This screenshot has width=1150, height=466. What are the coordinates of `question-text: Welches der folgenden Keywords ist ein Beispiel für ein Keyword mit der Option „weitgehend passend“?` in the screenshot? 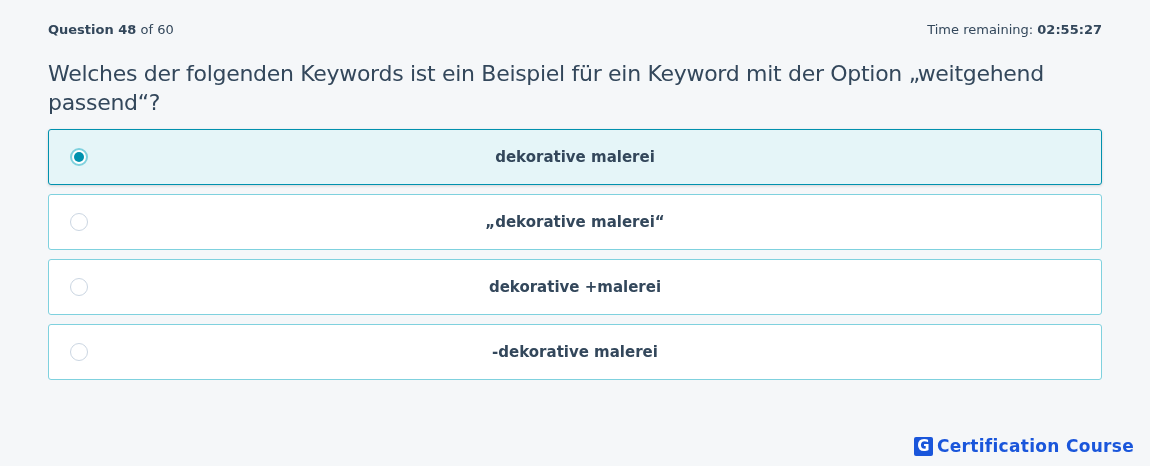 It's located at (546, 88).